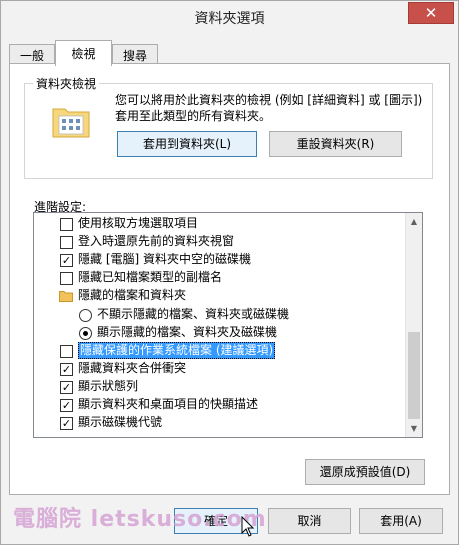  What do you see at coordinates (177, 350) in the screenshot?
I see `list-item-label: 隱藏保護的作業系統檔案 (建議選項)` at bounding box center [177, 350].